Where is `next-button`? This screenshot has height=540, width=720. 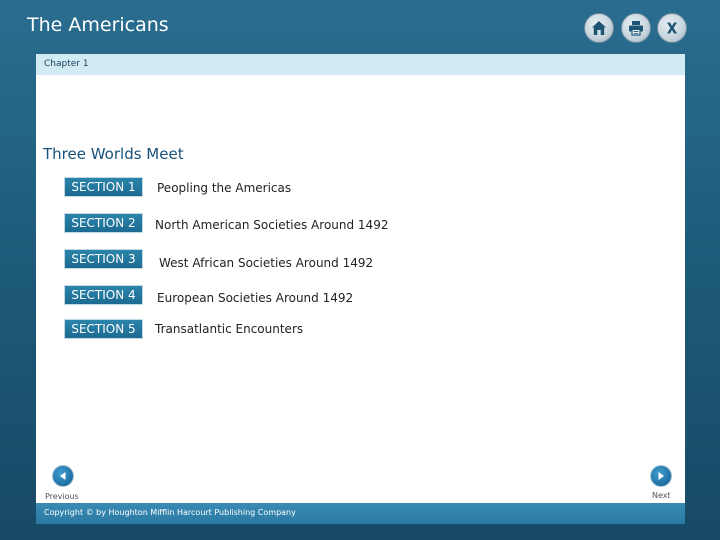 next-button is located at coordinates (661, 476).